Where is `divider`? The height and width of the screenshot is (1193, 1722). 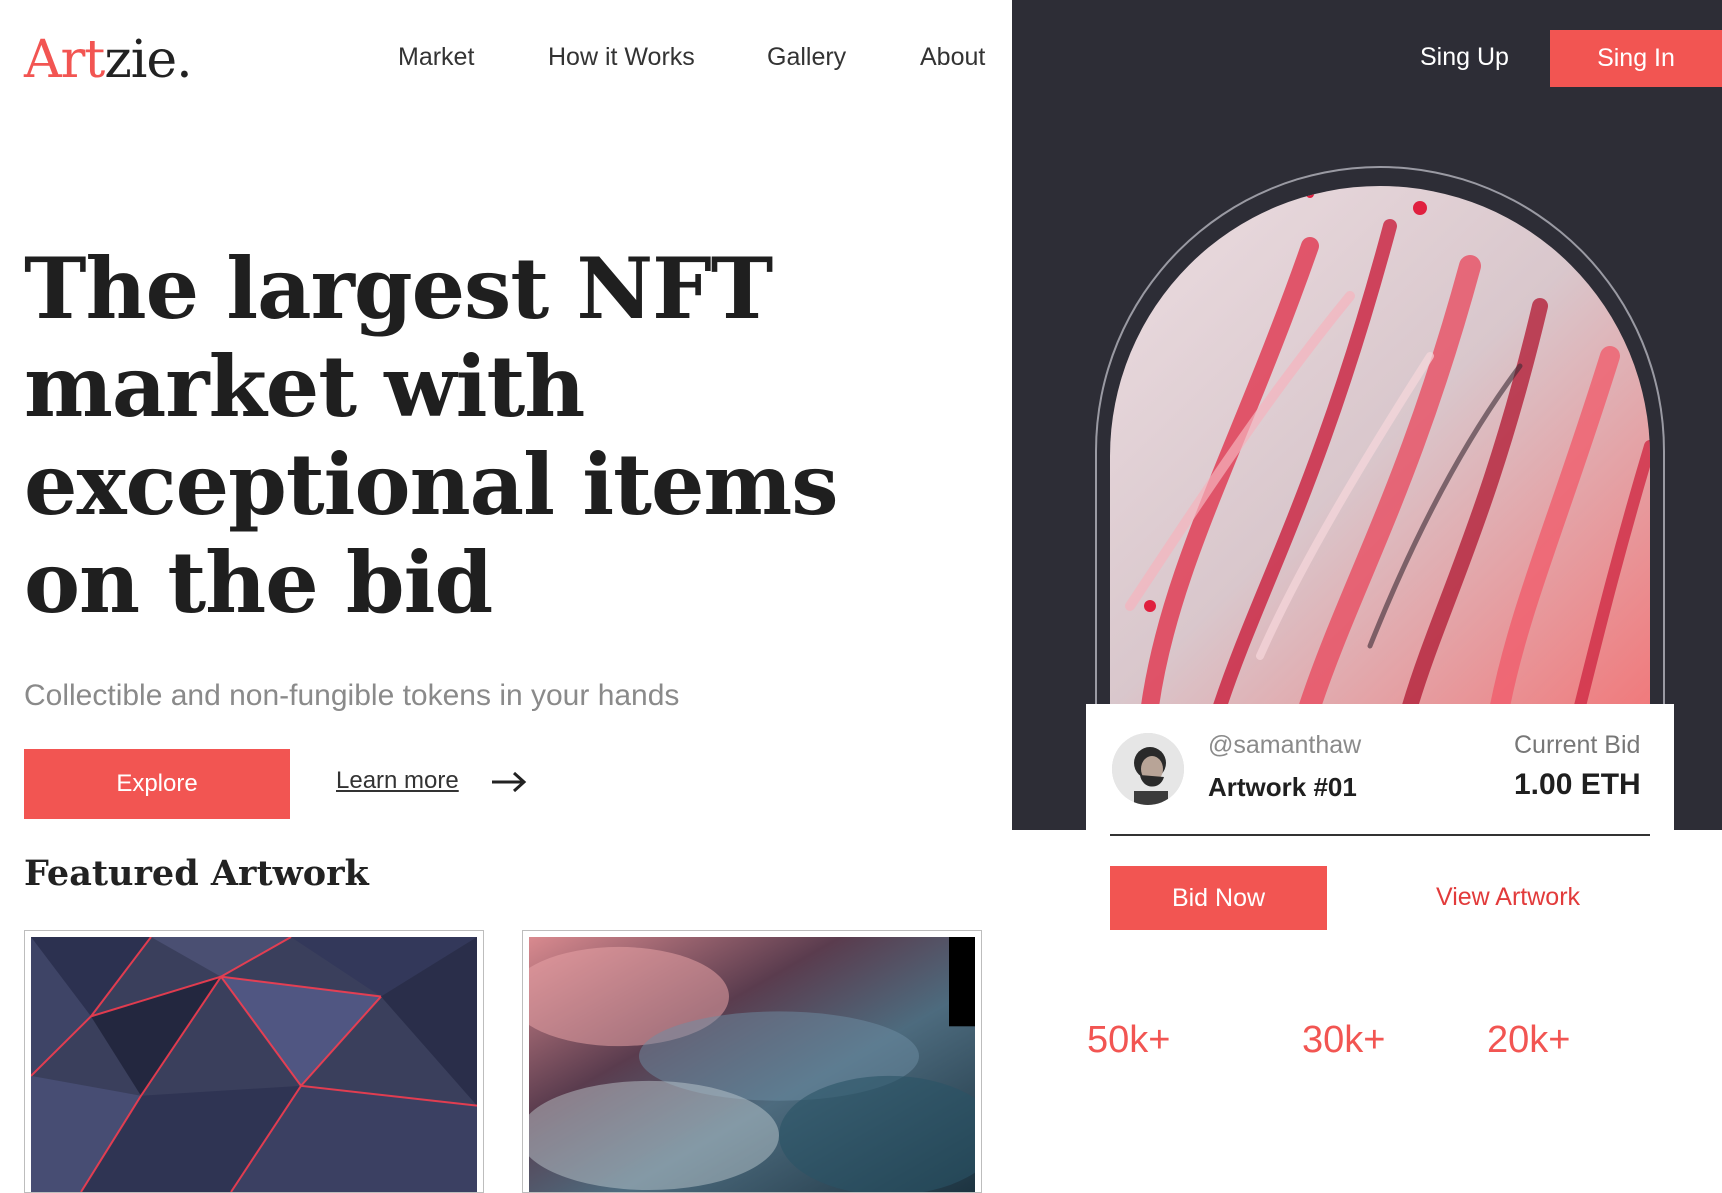 divider is located at coordinates (1380, 835).